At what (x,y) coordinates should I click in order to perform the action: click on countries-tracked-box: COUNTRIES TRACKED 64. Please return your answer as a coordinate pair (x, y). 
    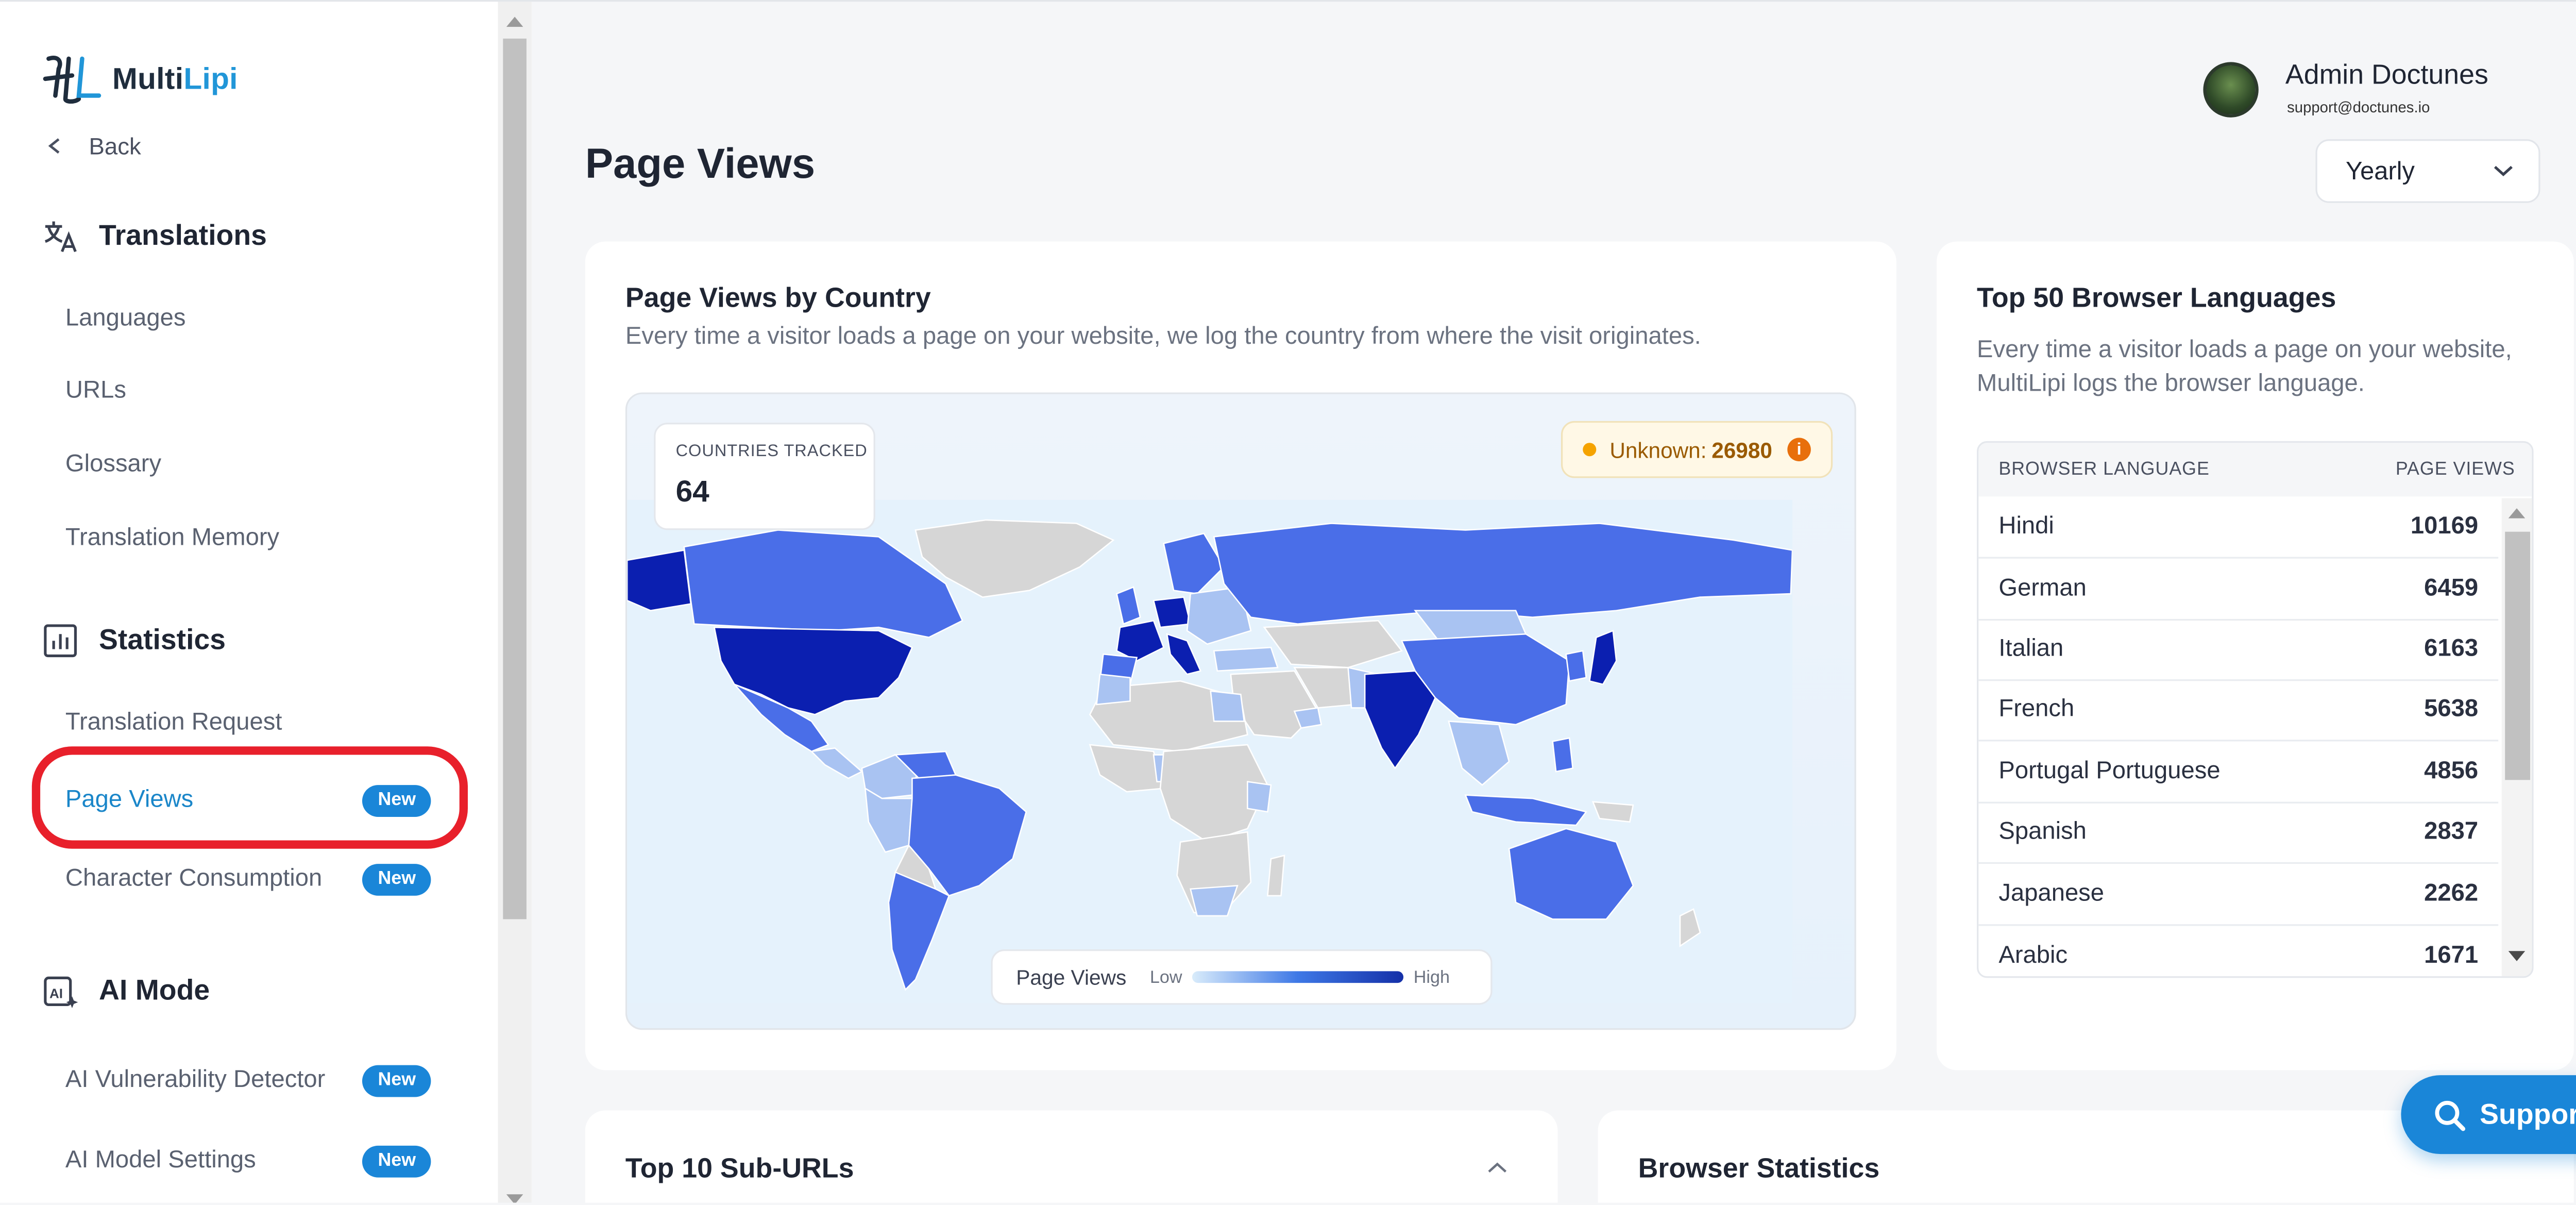
    Looking at the image, I should click on (764, 476).